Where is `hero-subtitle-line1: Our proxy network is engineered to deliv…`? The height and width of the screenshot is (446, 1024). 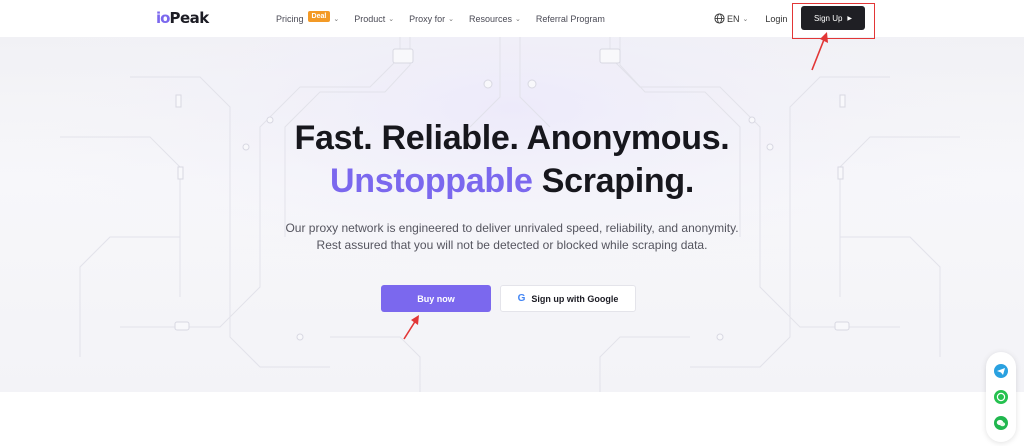 hero-subtitle-line1: Our proxy network is engineered to deliv… is located at coordinates (512, 228).